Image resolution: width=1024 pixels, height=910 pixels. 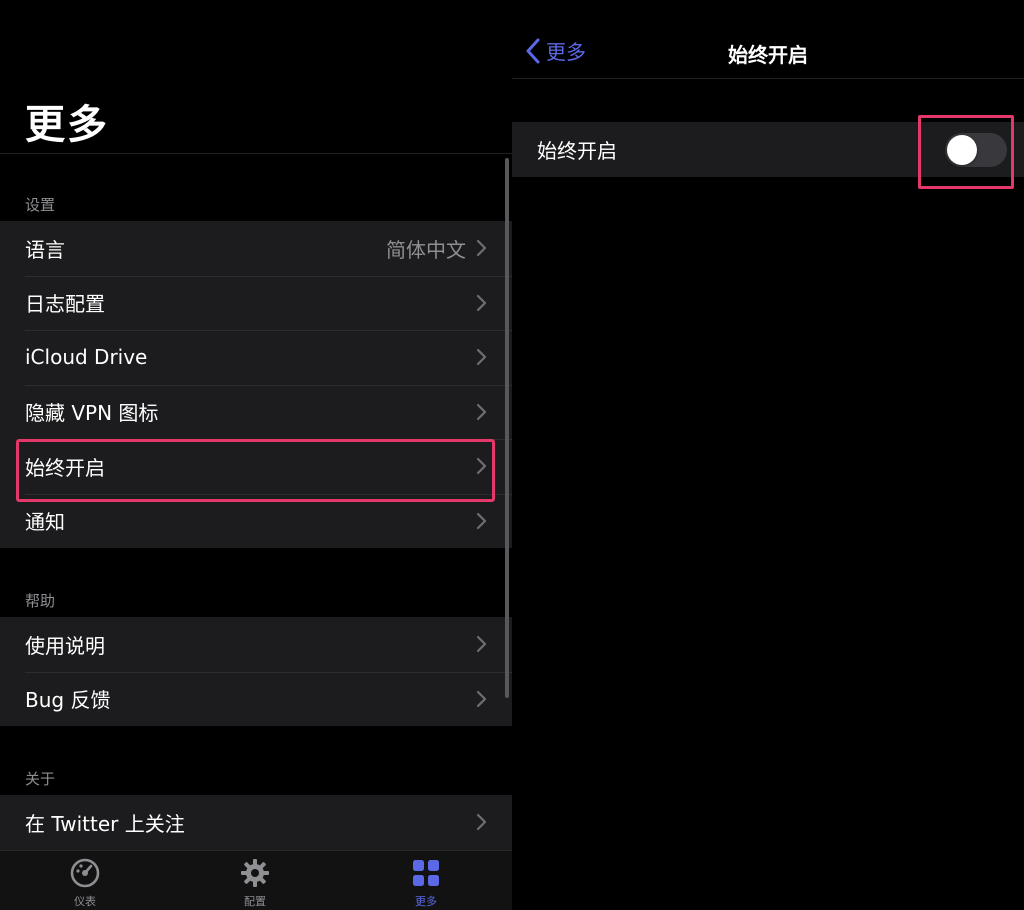 I want to click on tab-bar: 仪表 配置 更多, so click(x=256, y=880).